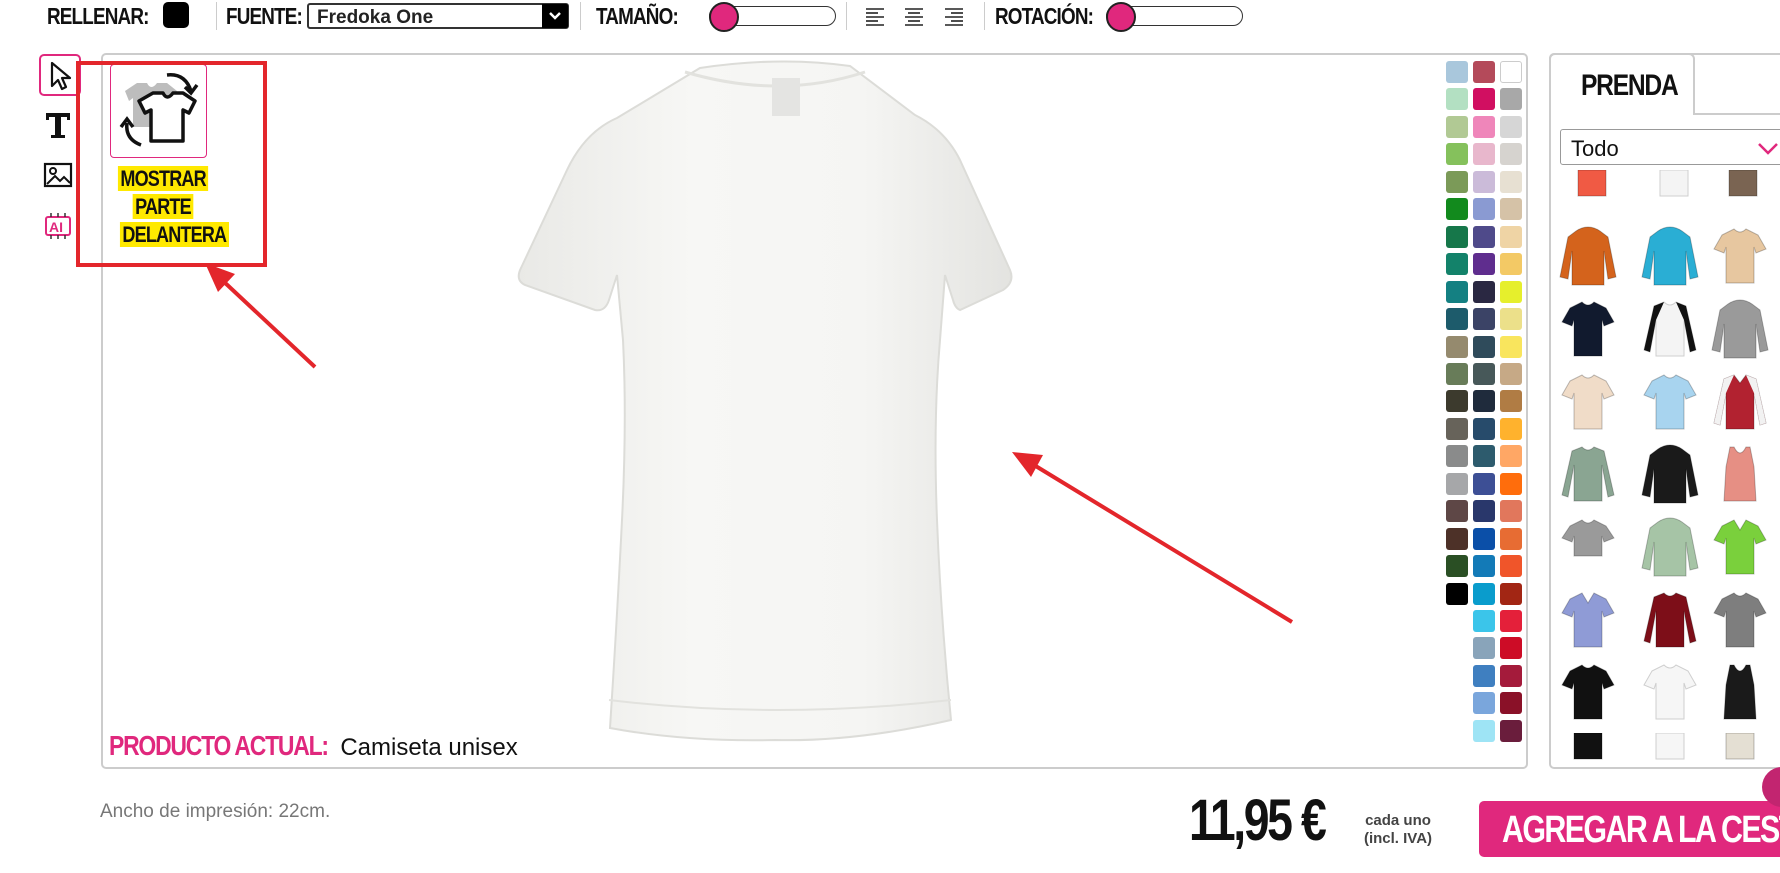  I want to click on tab-prenda: PRENDA, so click(1622, 84).